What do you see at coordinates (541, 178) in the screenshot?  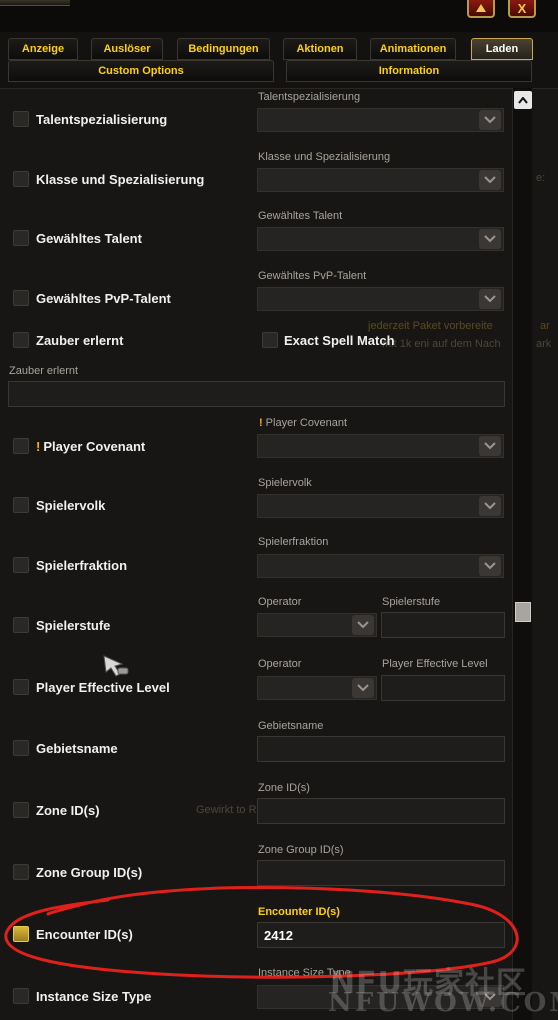 I see `ghost-text: e:` at bounding box center [541, 178].